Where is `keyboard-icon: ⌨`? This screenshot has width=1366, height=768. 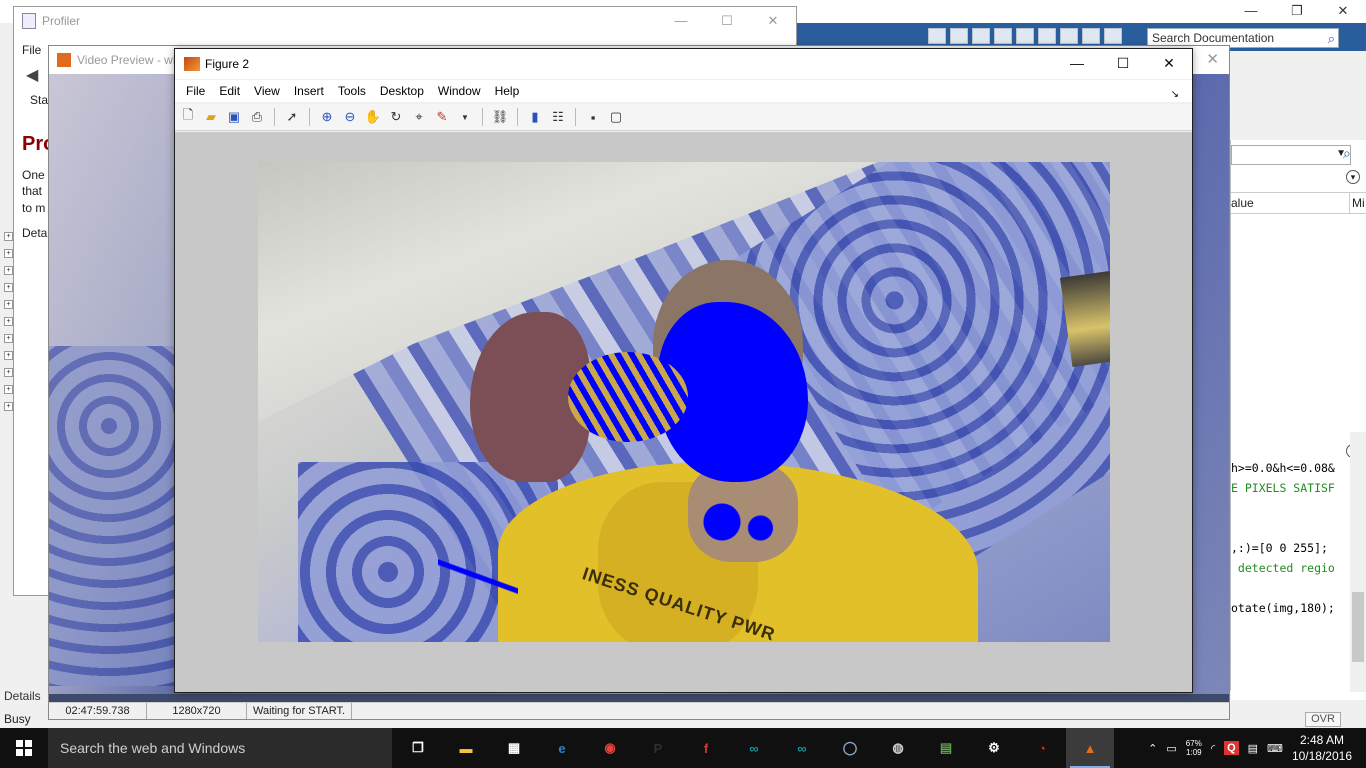 keyboard-icon: ⌨ is located at coordinates (1275, 748).